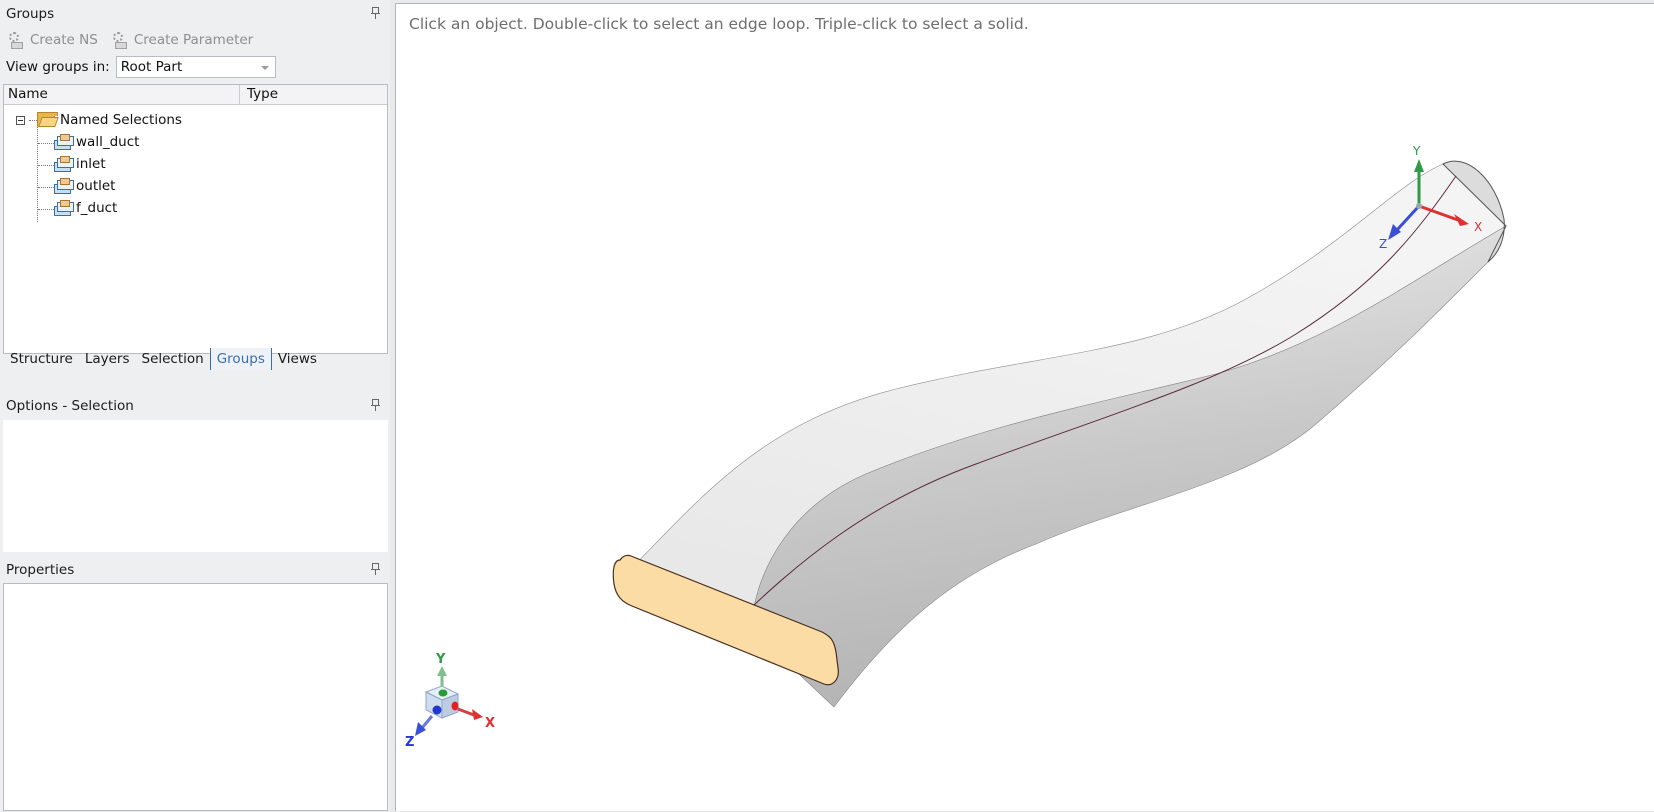 This screenshot has height=812, width=1654. I want to click on local-x-label: X, so click(1478, 227).